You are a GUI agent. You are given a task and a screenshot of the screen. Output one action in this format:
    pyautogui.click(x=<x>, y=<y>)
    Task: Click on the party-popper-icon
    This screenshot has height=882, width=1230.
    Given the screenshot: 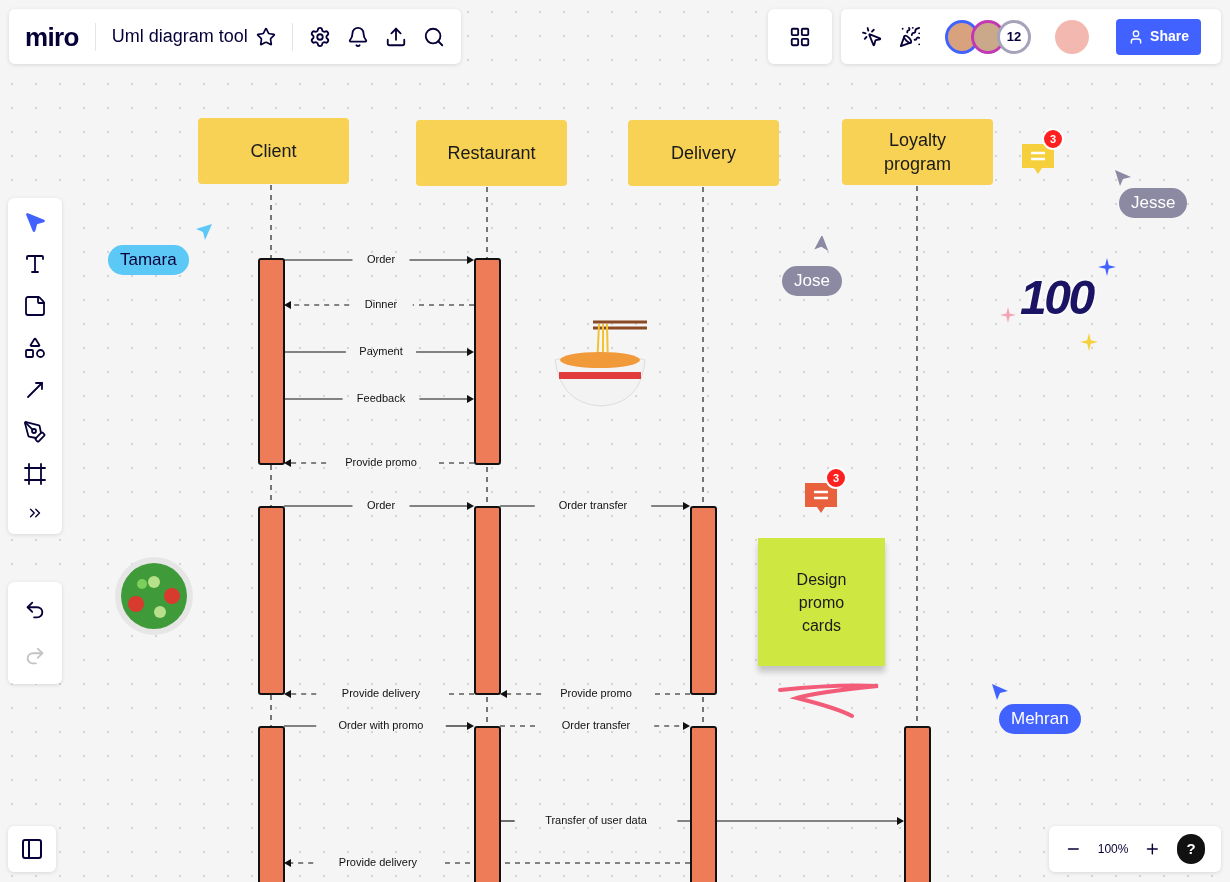 What is the action you would take?
    pyautogui.click(x=910, y=36)
    